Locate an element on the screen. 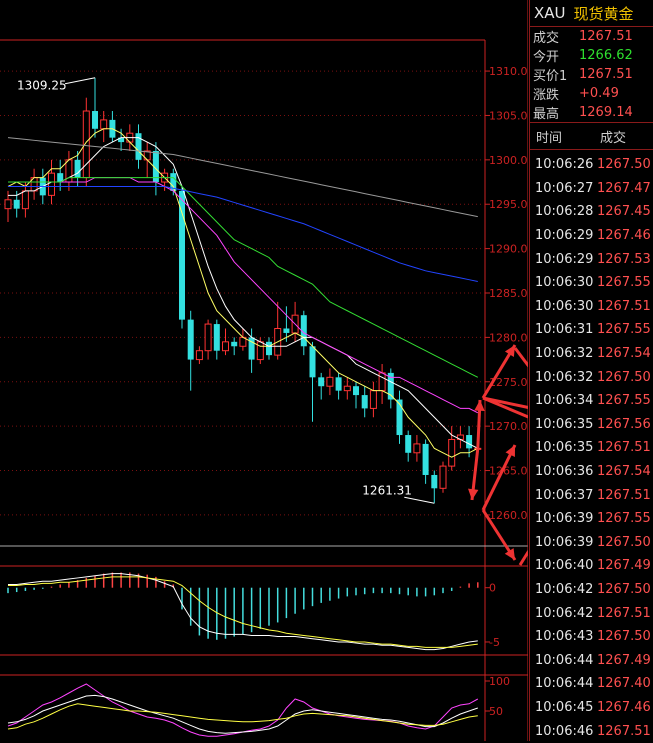 This screenshot has width=653, height=743. quote-row: 涨跌 +0.49 is located at coordinates (591, 93).